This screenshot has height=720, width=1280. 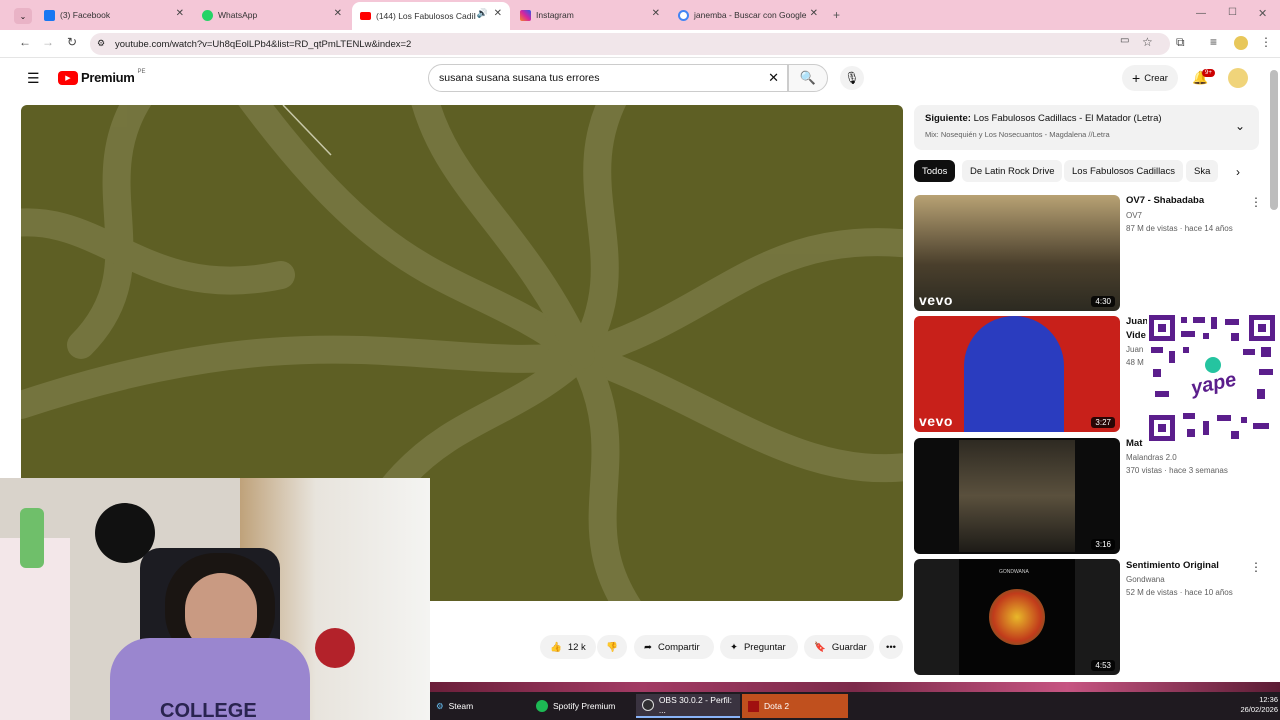 I want to click on webcam-person-shirt: COLLEGE, so click(x=210, y=679).